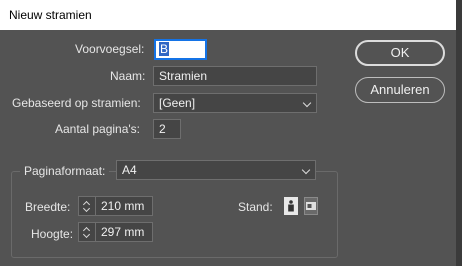 The image size is (462, 266). What do you see at coordinates (177, 103) in the screenshot?
I see `based-on-value: [Geen]` at bounding box center [177, 103].